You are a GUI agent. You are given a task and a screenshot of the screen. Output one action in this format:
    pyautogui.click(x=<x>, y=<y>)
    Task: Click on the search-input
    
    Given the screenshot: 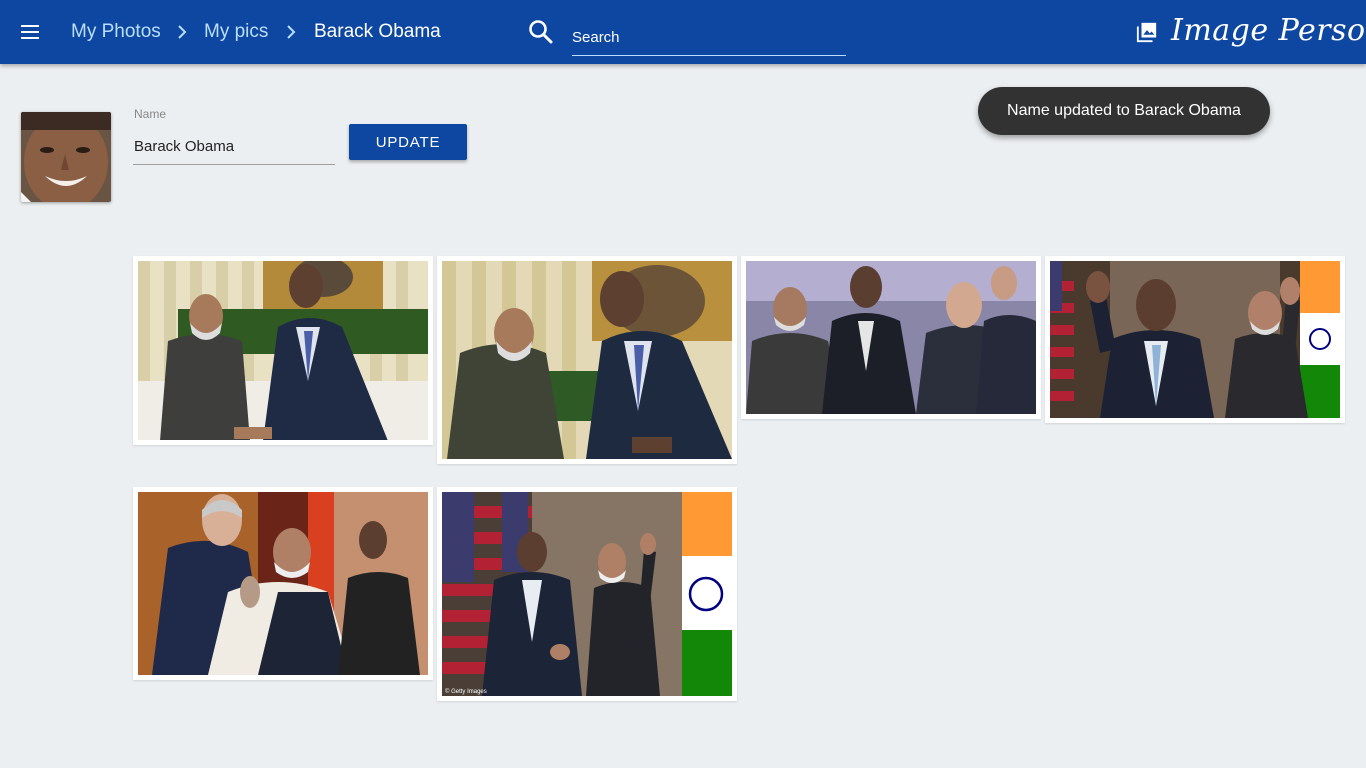 What is the action you would take?
    pyautogui.click(x=709, y=37)
    